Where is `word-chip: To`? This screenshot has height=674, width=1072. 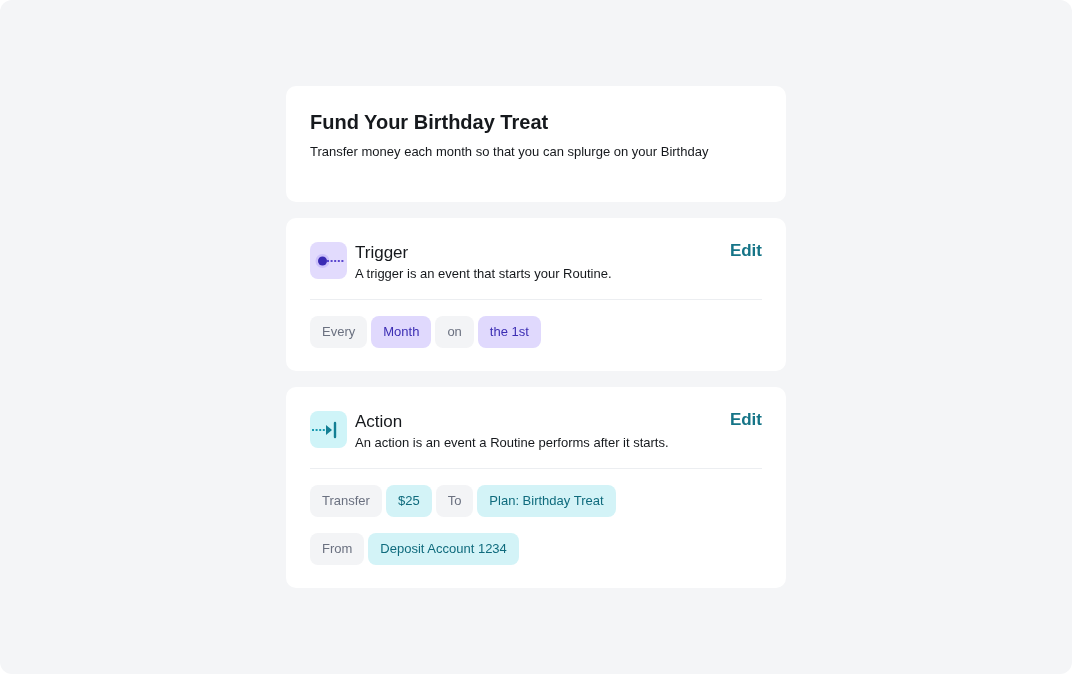 word-chip: To is located at coordinates (454, 501).